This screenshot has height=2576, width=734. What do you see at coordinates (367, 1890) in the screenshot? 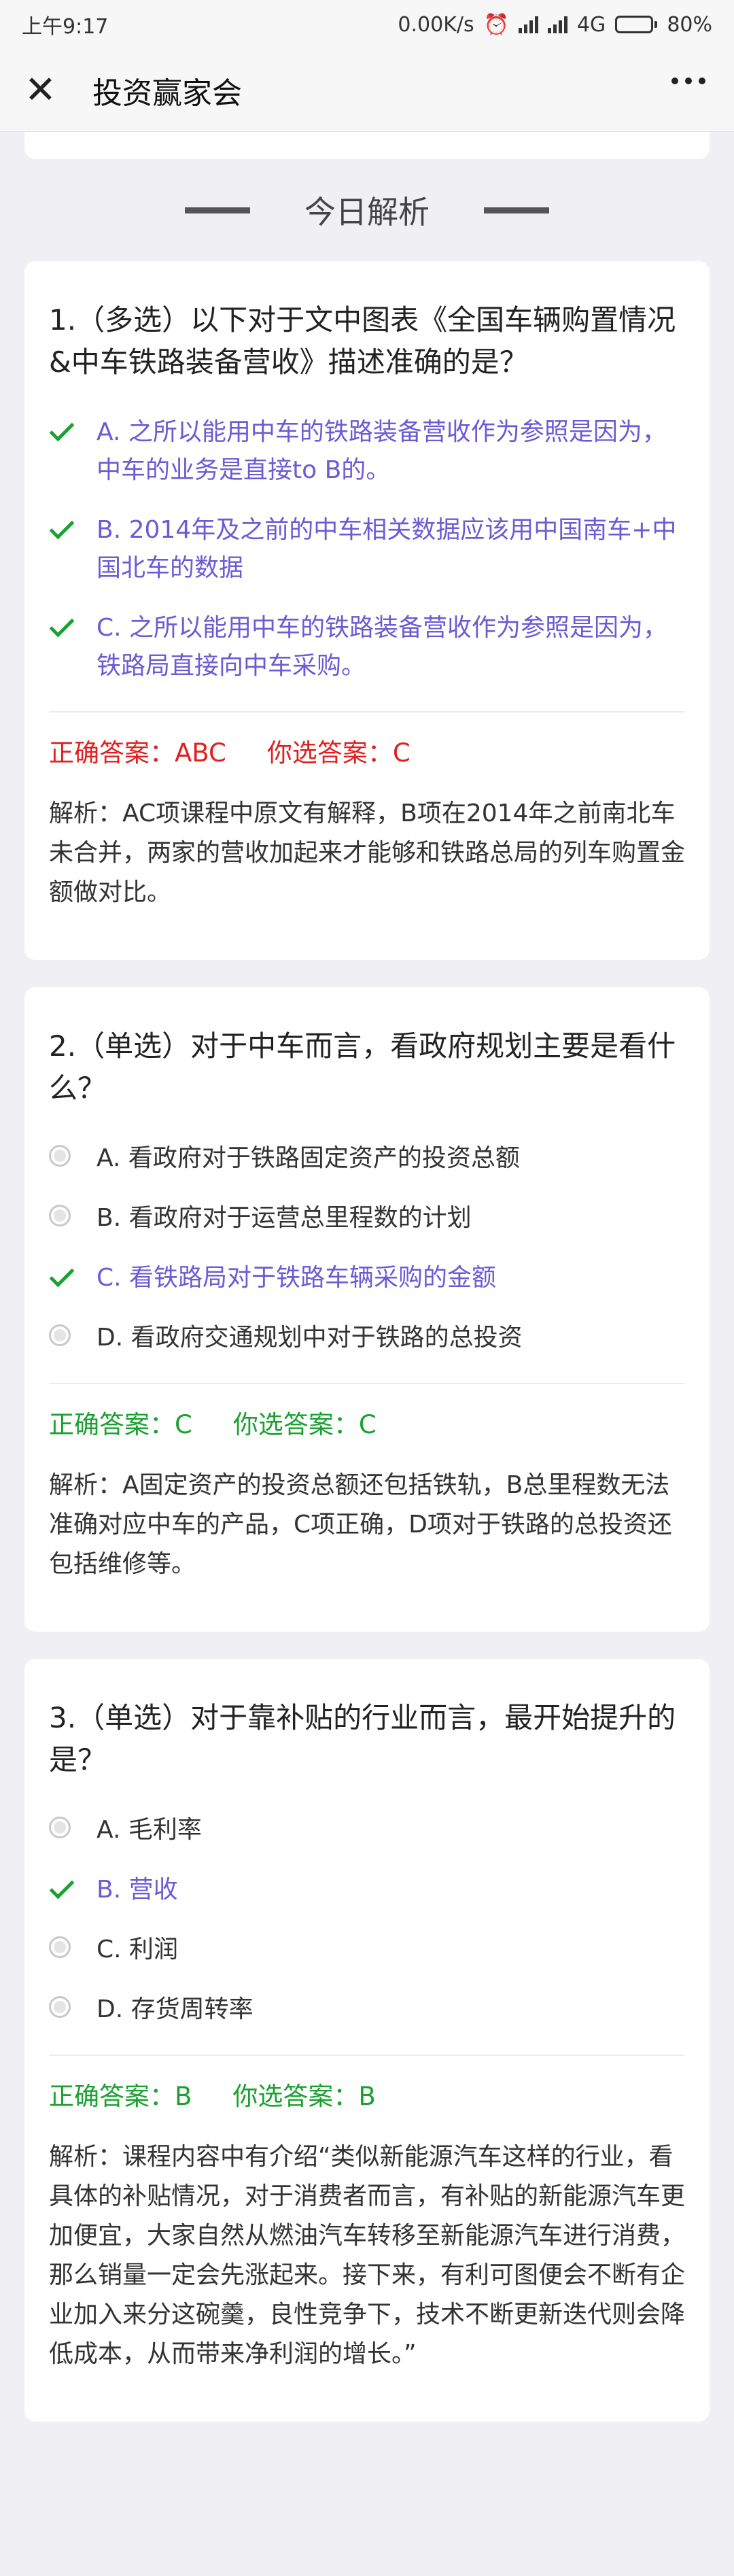
I see `answer-option: B. 营收` at bounding box center [367, 1890].